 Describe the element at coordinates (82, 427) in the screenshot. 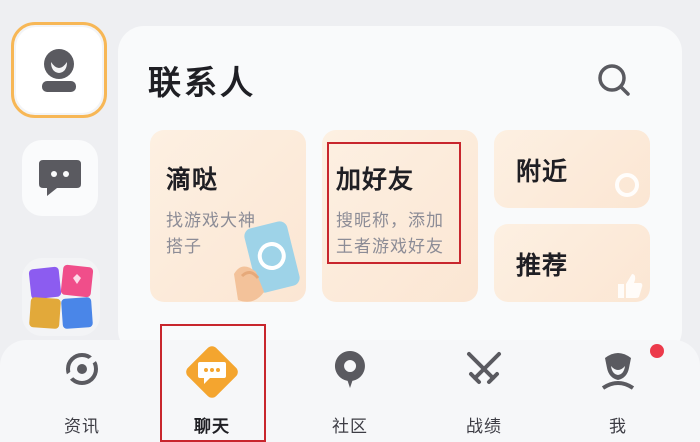

I see `tab-label: 资讯` at that location.